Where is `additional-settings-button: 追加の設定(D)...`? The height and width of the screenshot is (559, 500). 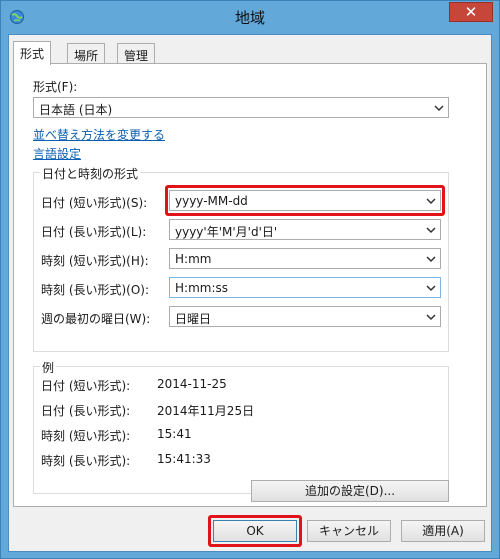
additional-settings-button: 追加の設定(D)... is located at coordinates (350, 491).